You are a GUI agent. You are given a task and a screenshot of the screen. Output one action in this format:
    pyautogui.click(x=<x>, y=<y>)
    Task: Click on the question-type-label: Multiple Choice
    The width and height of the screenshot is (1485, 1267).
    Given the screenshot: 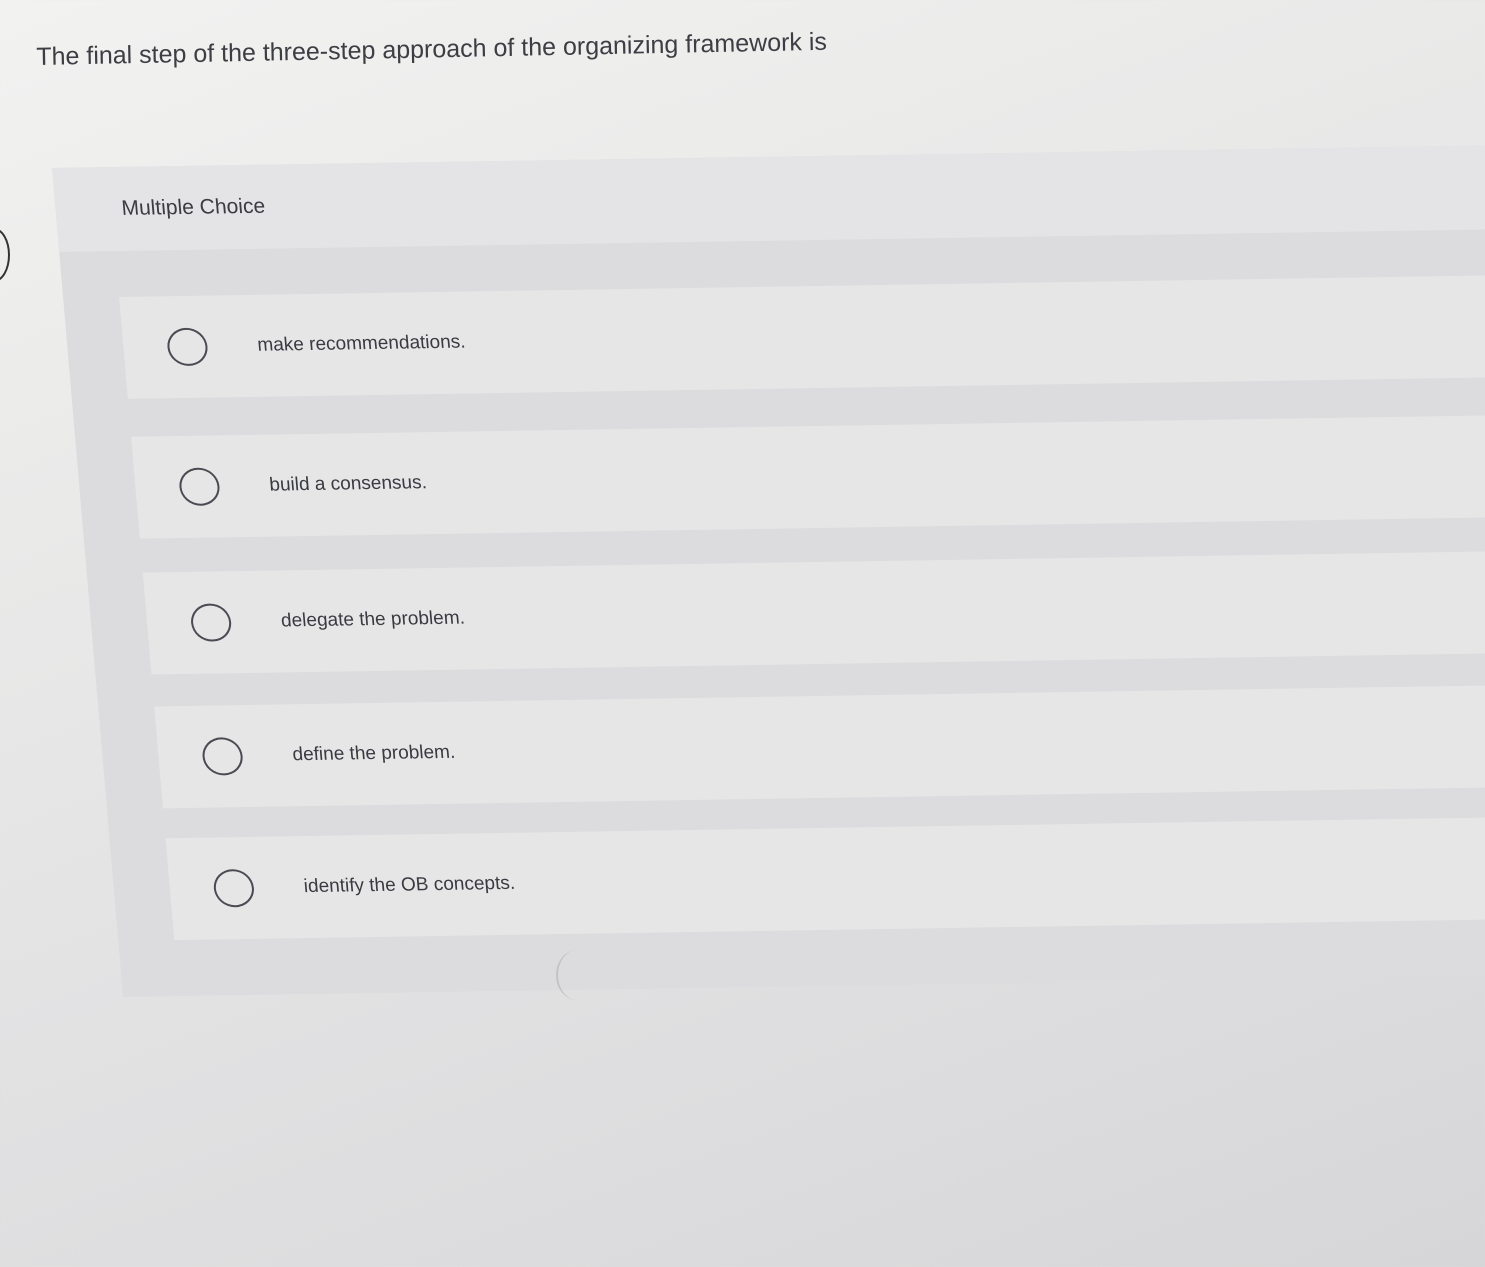 What is the action you would take?
    pyautogui.click(x=193, y=207)
    